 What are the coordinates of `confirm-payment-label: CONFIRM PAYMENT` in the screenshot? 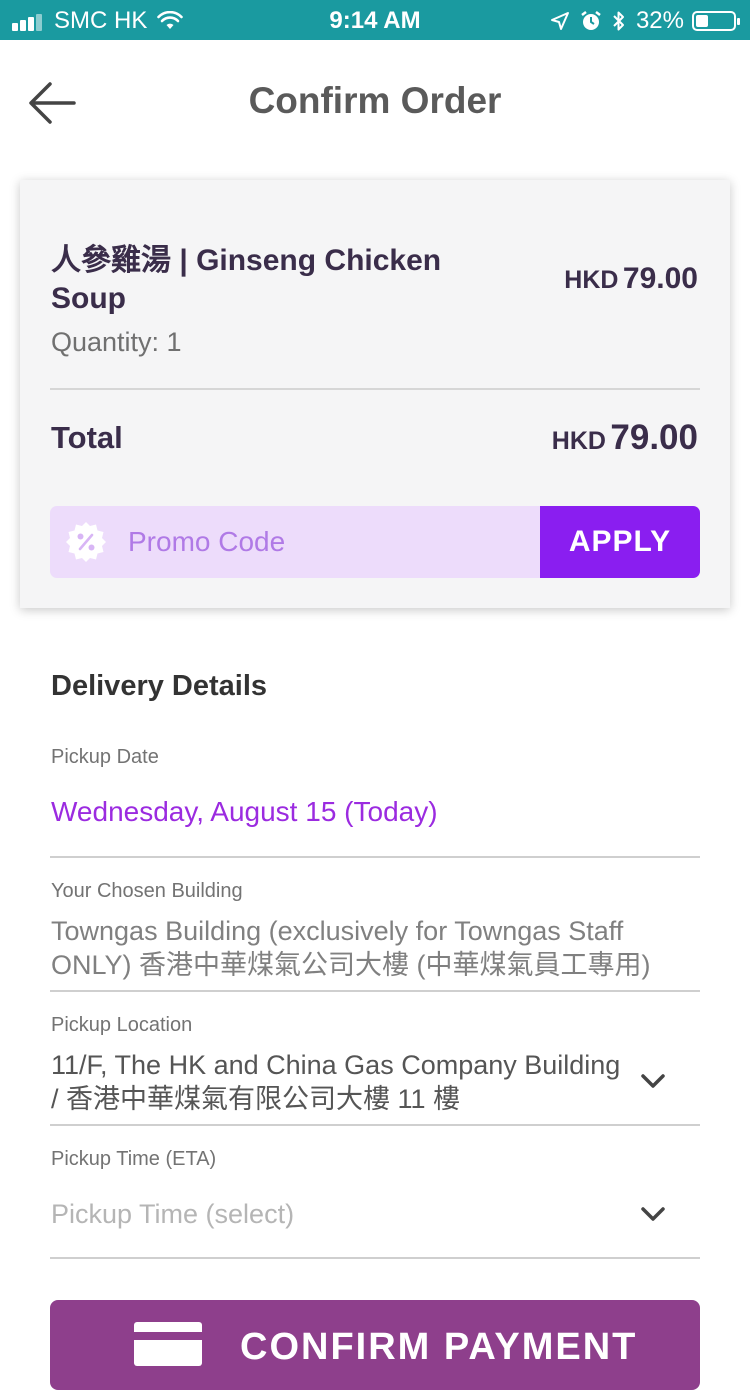 It's located at (439, 1347).